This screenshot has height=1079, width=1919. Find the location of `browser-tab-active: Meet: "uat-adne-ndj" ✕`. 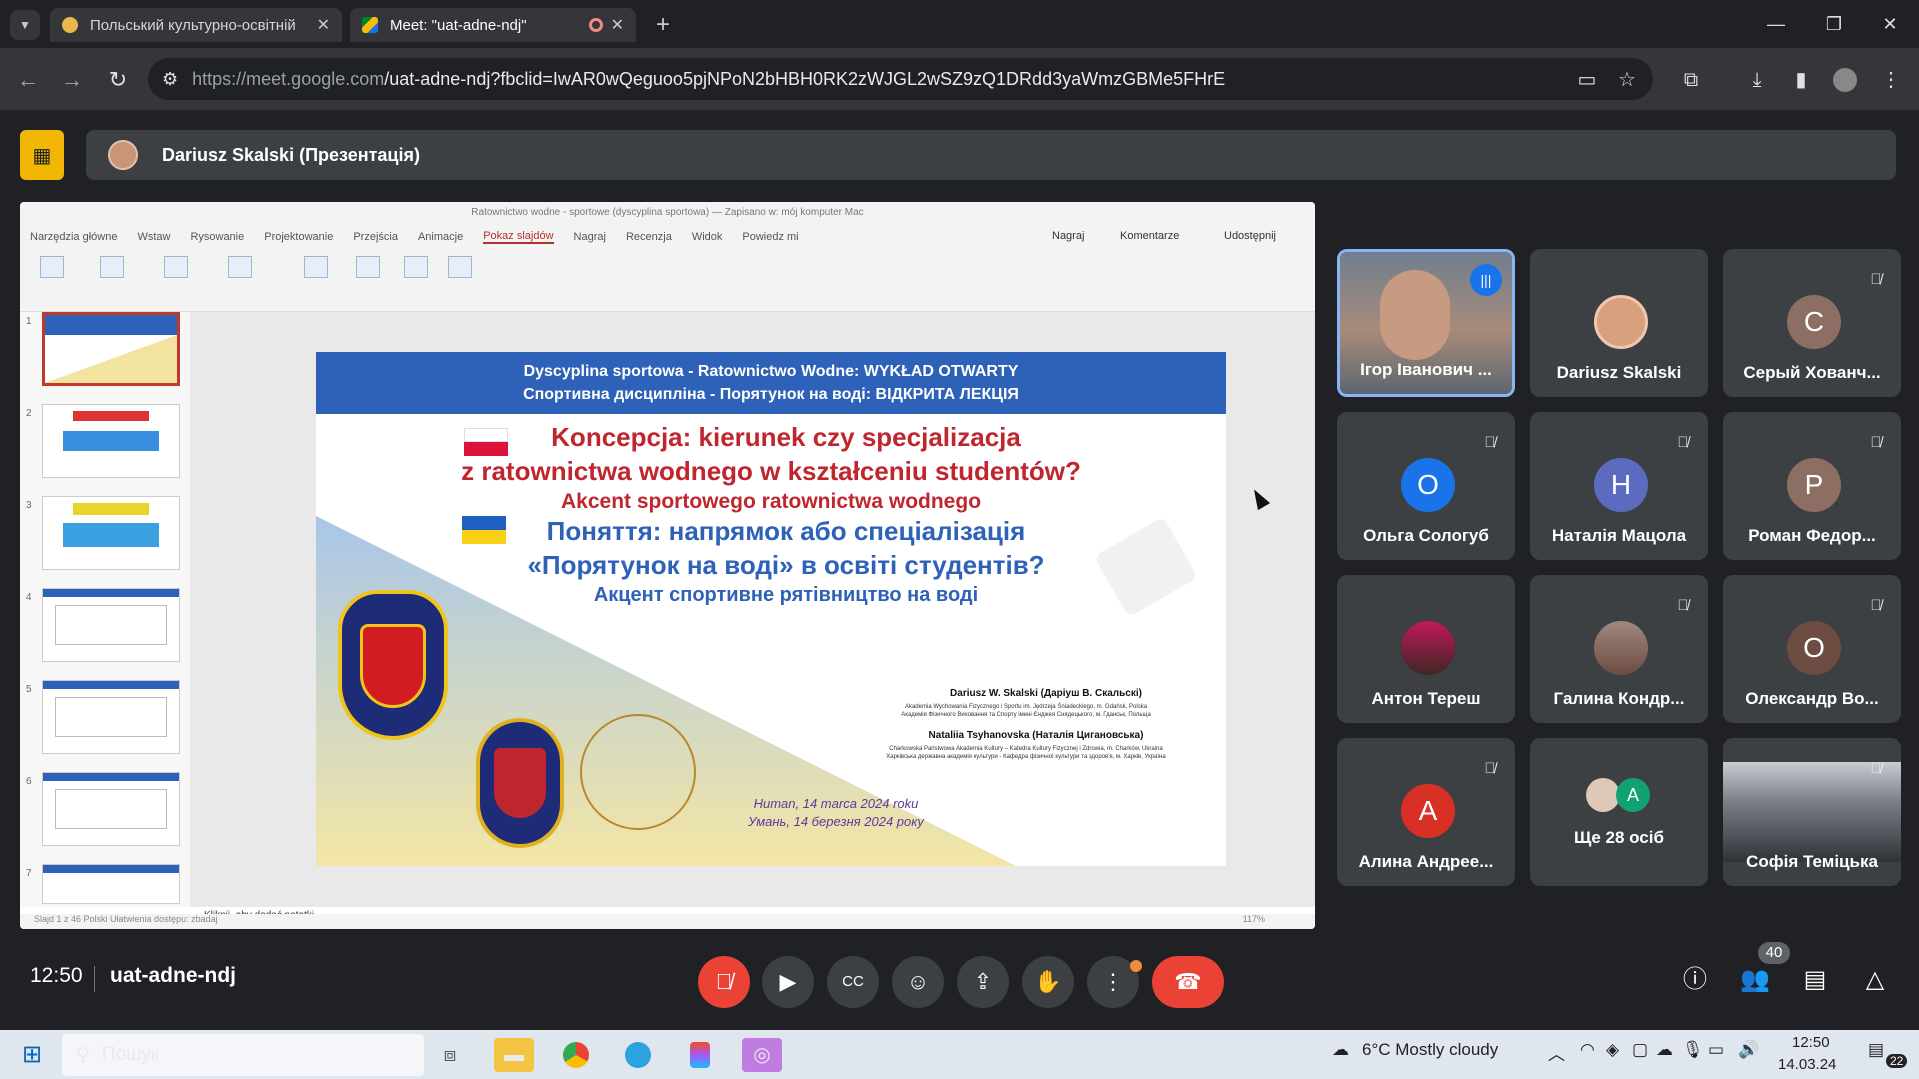

browser-tab-active: Meet: "uat-adne-ndj" ✕ is located at coordinates (493, 25).